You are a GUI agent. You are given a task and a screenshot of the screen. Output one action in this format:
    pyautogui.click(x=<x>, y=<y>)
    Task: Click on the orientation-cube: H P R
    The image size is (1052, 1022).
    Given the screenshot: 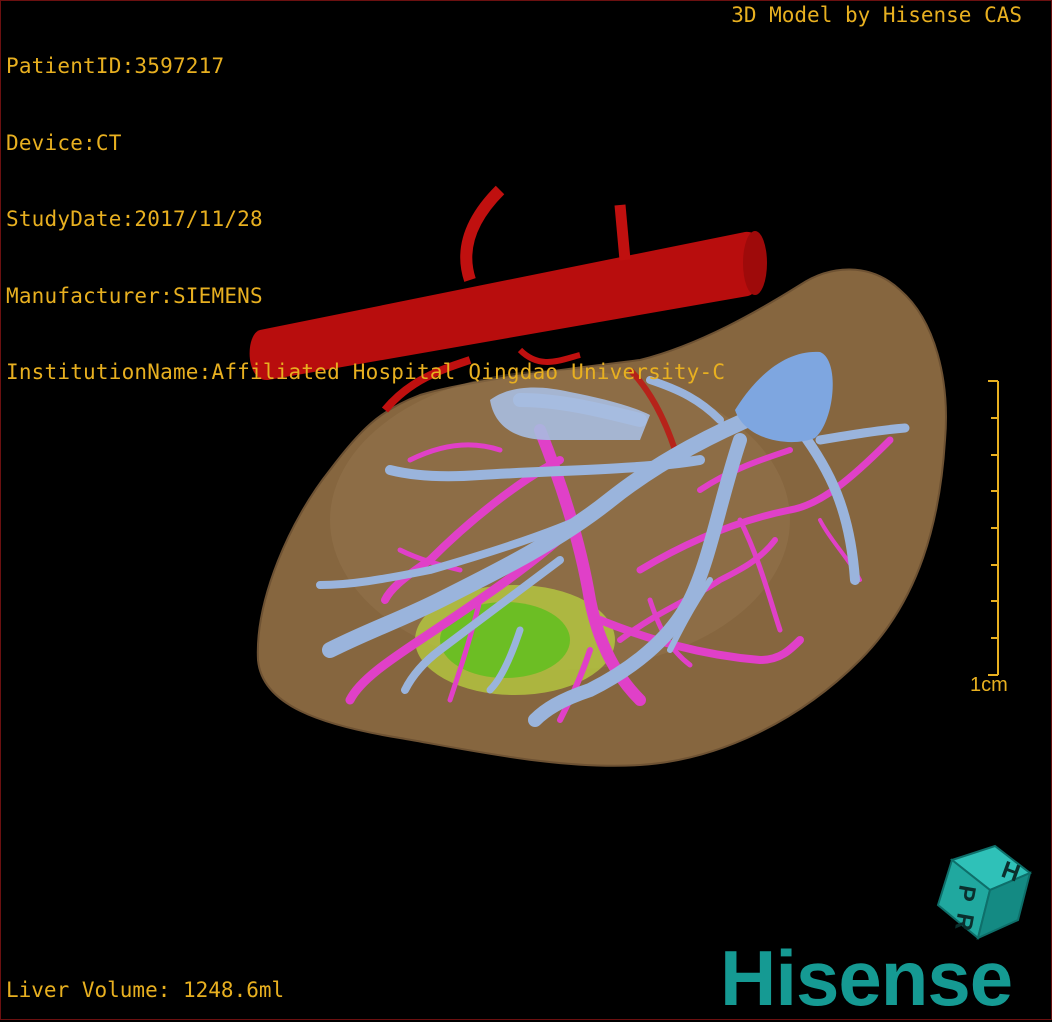 What is the action you would take?
    pyautogui.click(x=984, y=892)
    